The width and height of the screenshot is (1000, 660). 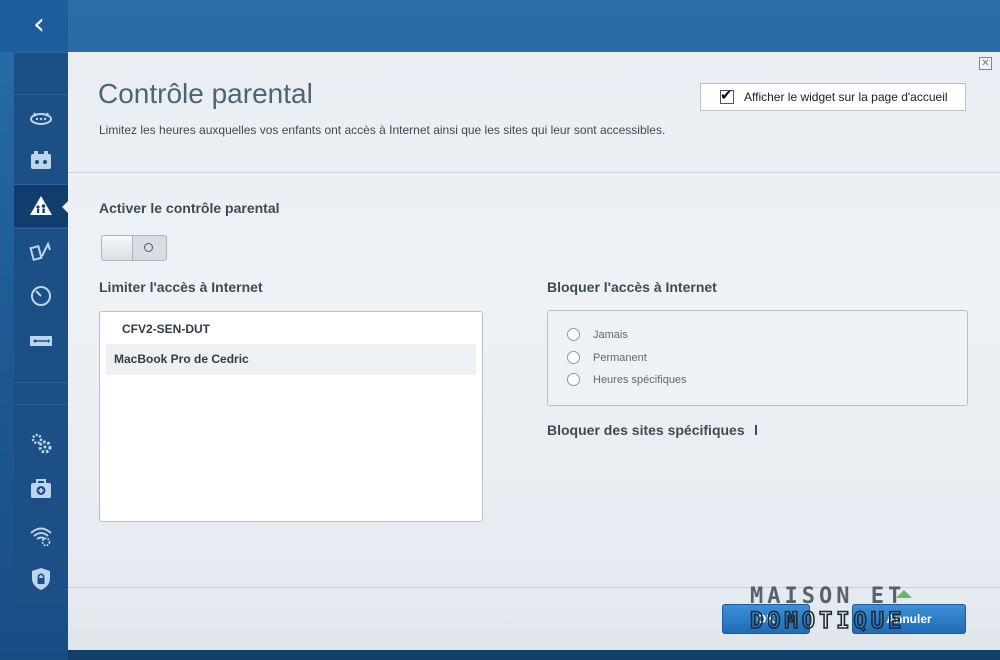 I want to click on sidebar-item-security, so click(x=41, y=579).